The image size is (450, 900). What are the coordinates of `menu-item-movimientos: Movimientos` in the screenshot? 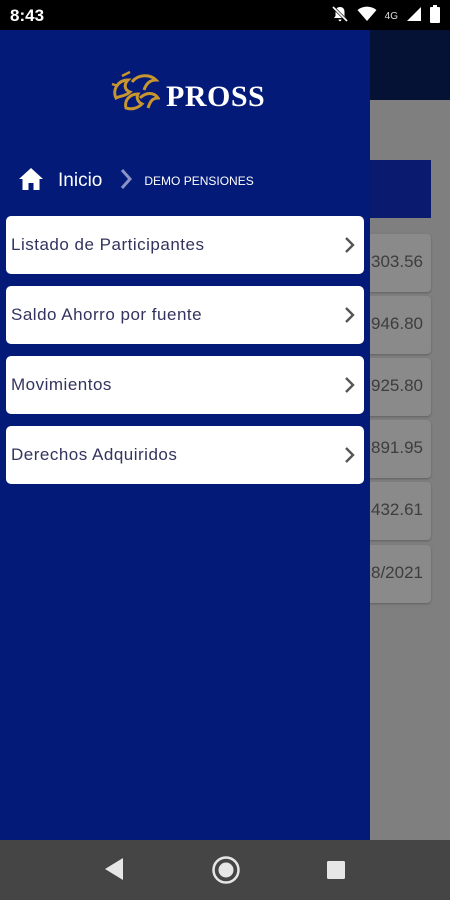 It's located at (185, 385).